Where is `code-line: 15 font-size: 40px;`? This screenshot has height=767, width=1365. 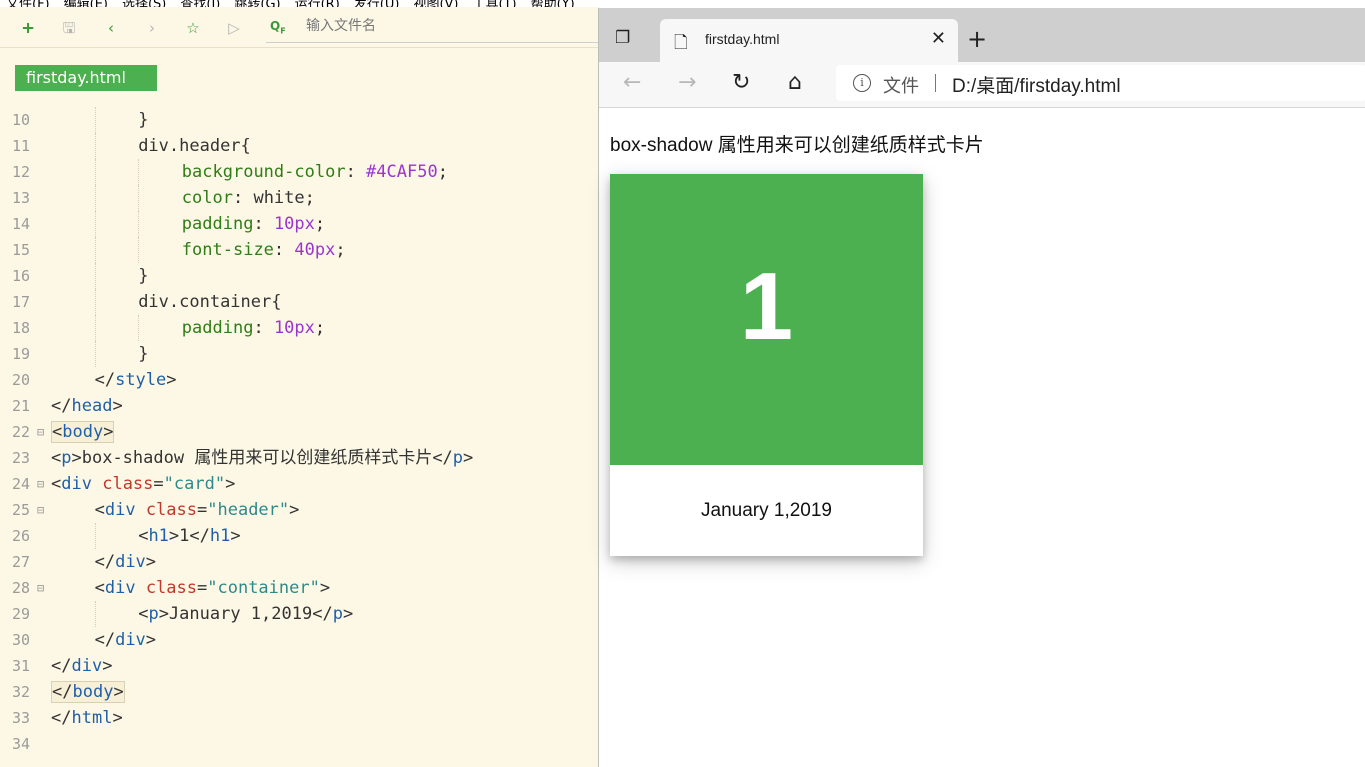
code-line: 15 font-size: 40px; is located at coordinates (300, 250).